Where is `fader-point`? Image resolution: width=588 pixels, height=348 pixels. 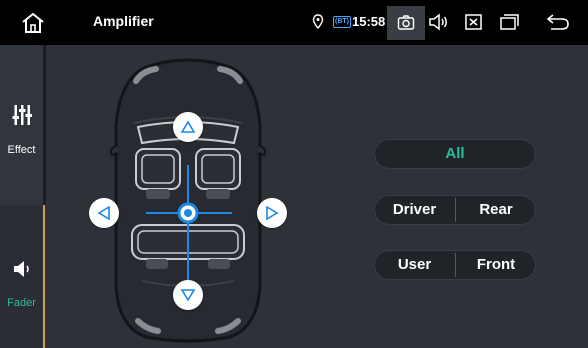 fader-point is located at coordinates (188, 213).